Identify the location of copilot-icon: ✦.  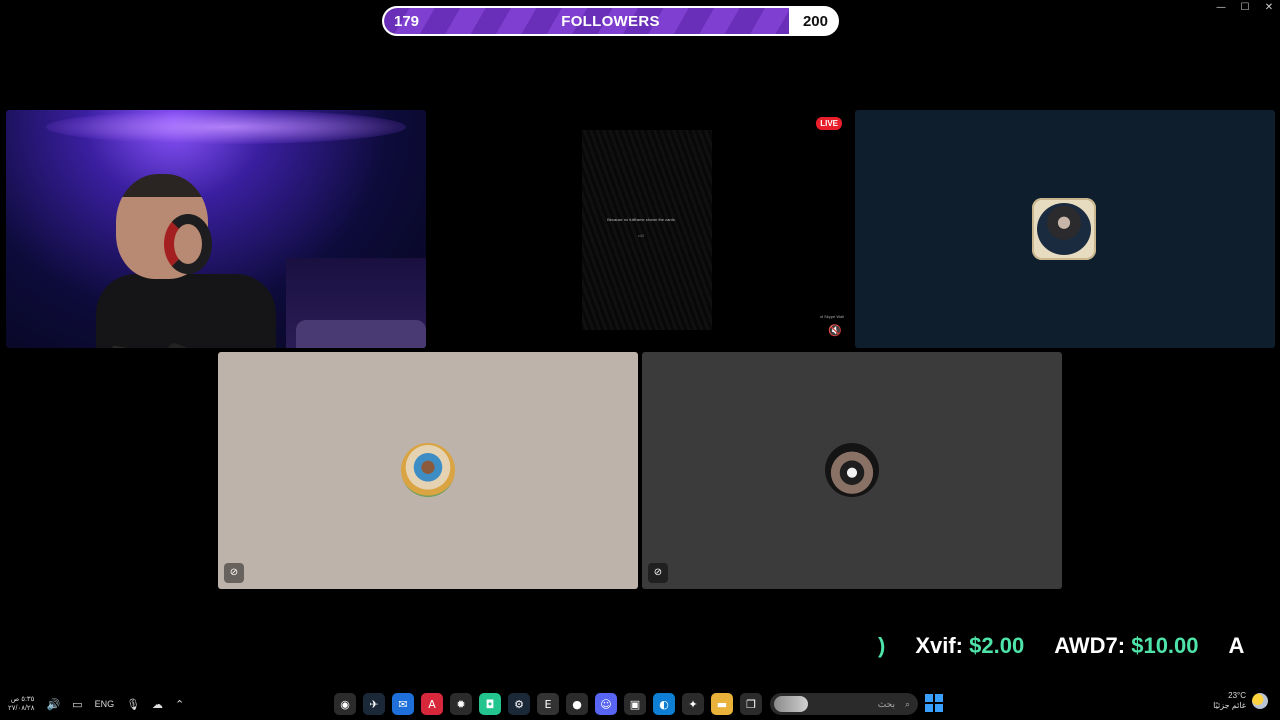
(693, 704).